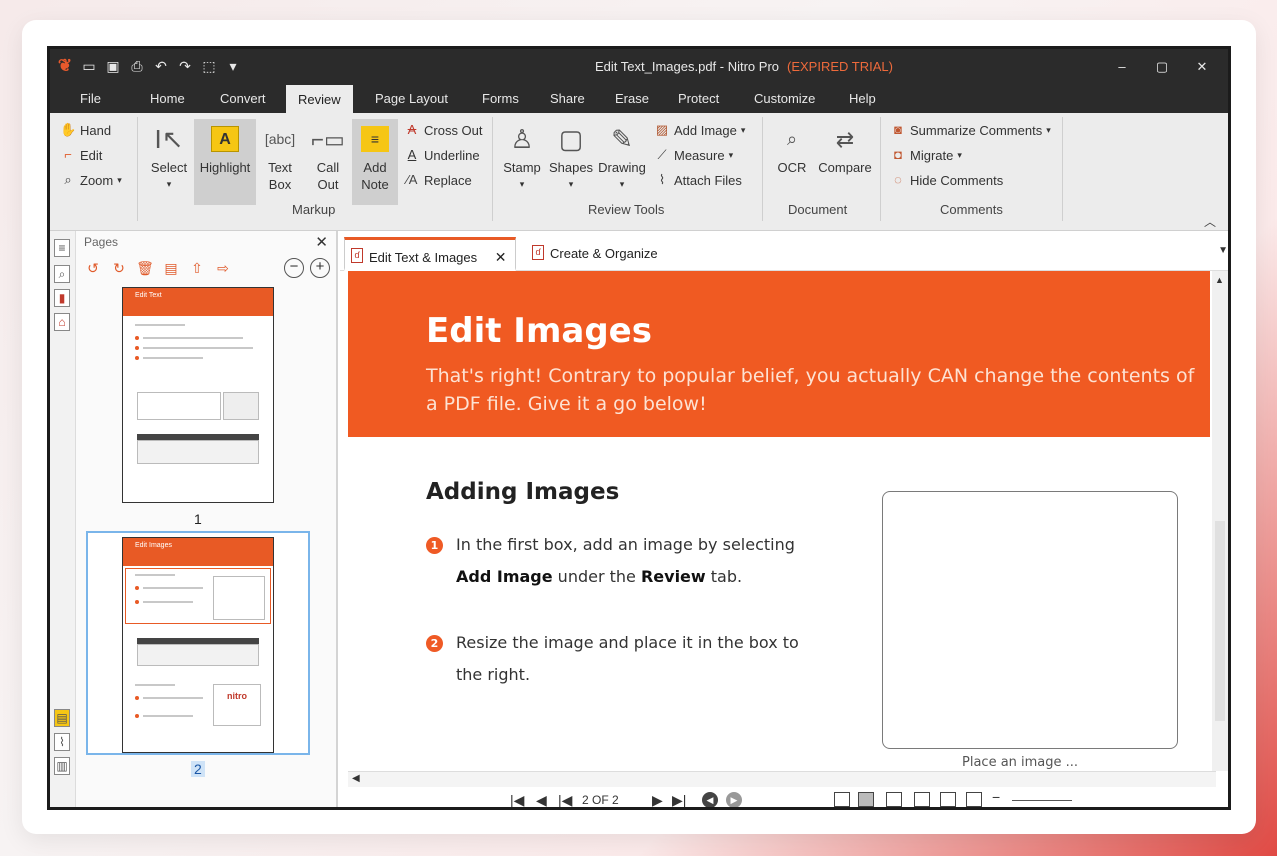  What do you see at coordinates (792, 147) in the screenshot?
I see `ocr-button: ⌕ OCR` at bounding box center [792, 147].